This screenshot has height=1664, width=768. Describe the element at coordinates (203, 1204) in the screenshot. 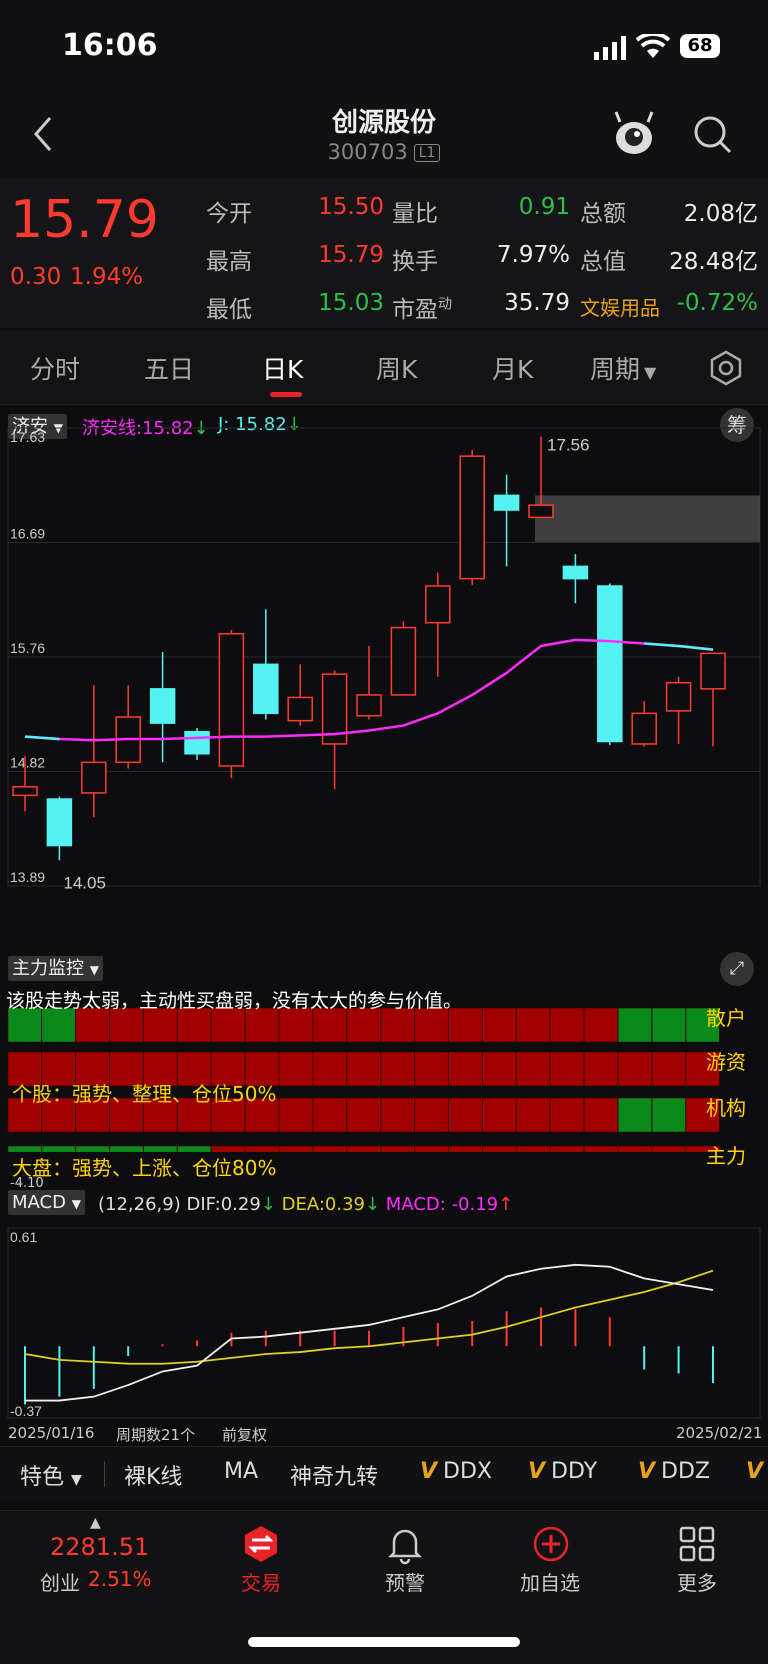

I see `dif-label: DIF:` at that location.